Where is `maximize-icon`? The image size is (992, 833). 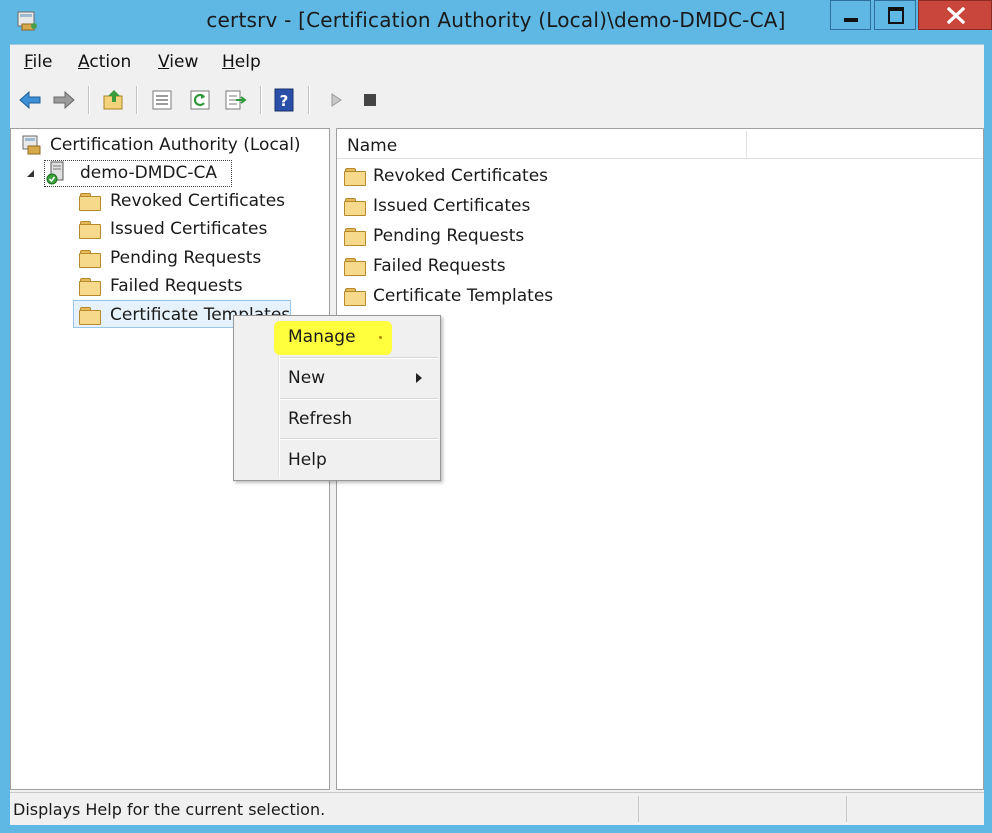
maximize-icon is located at coordinates (896, 15).